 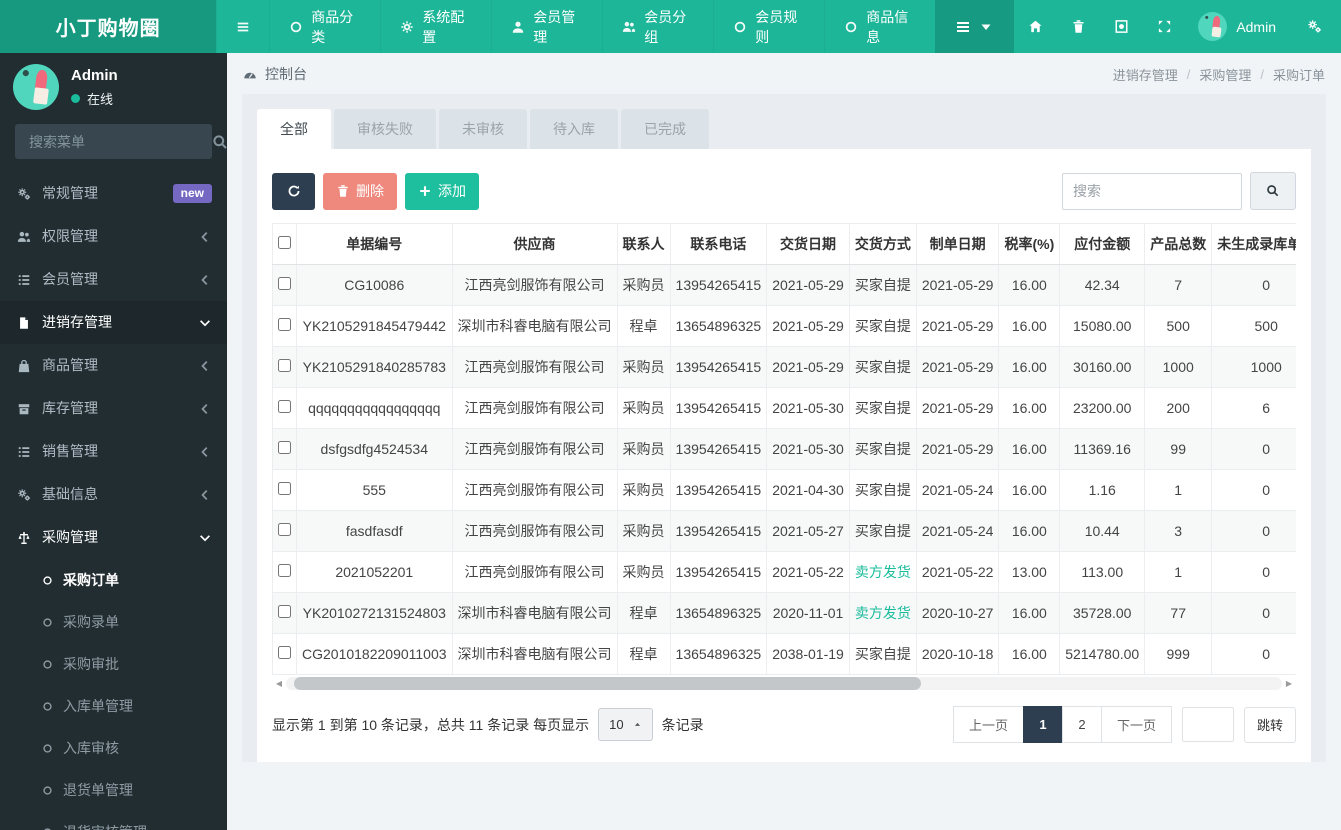 I want to click on page-size-dropdown: 10, so click(x=625, y=724).